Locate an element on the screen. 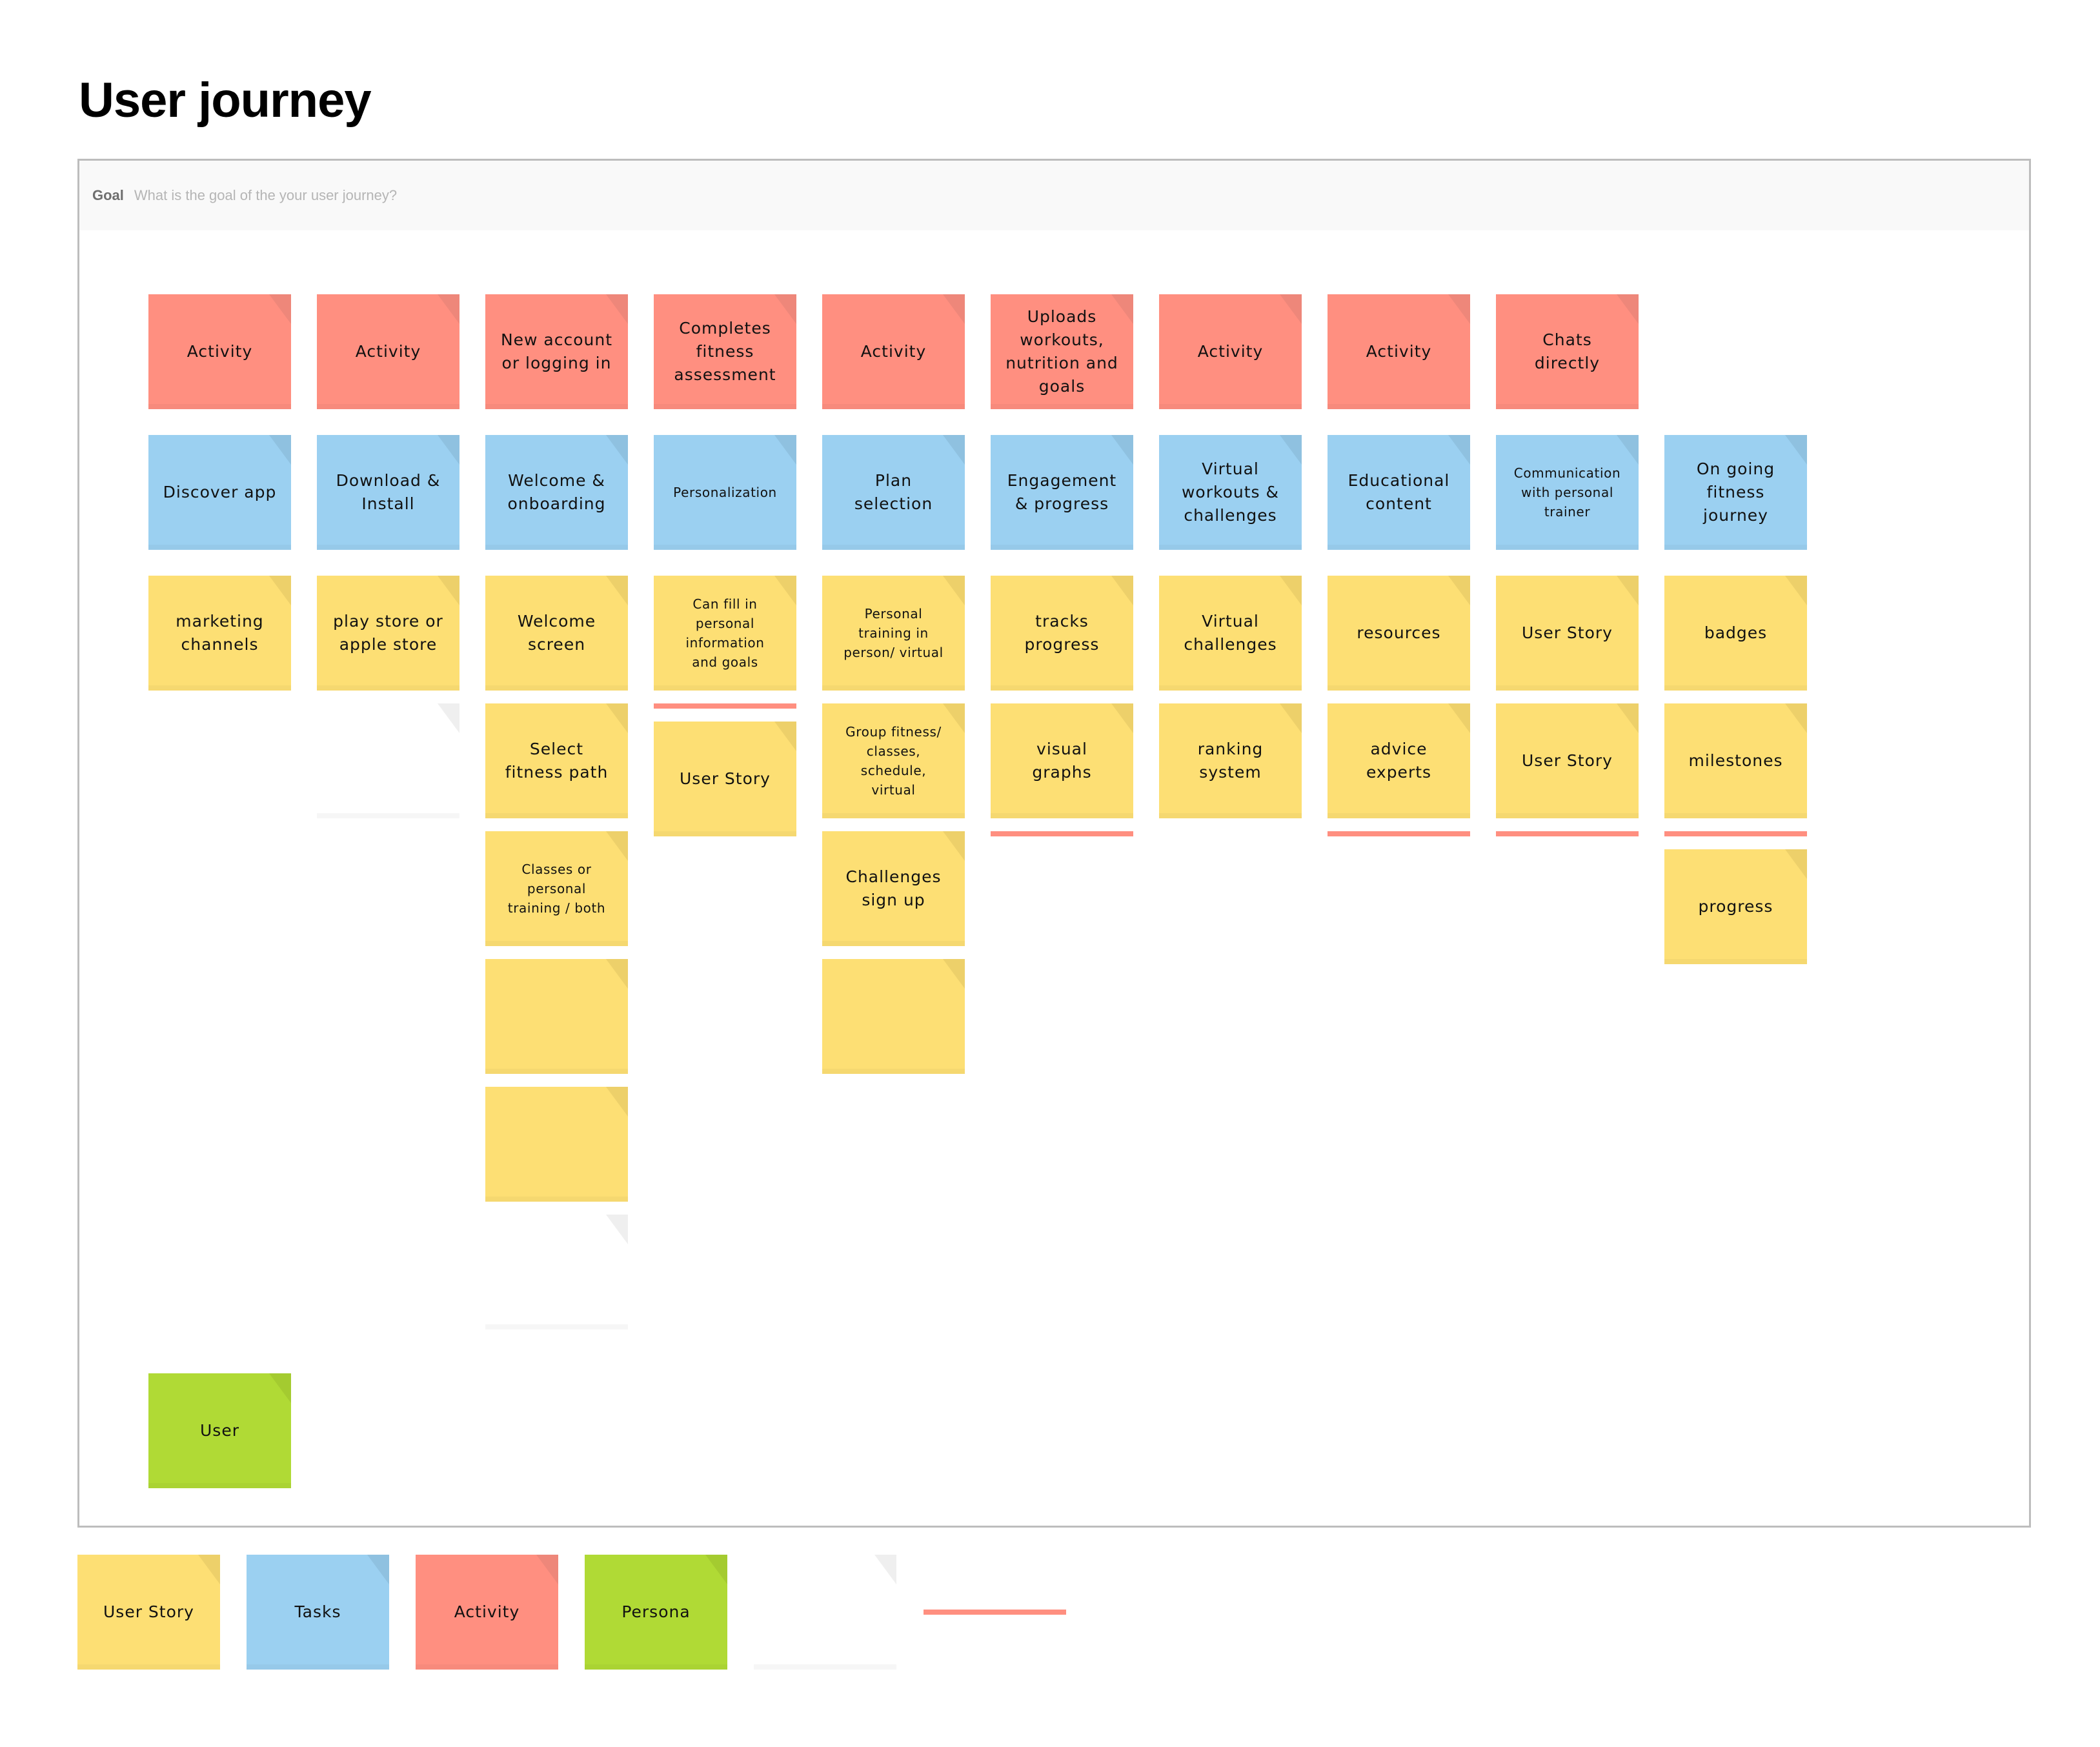 The image size is (2100, 1747). user-story-note-text: marketing channels is located at coordinates (220, 633).